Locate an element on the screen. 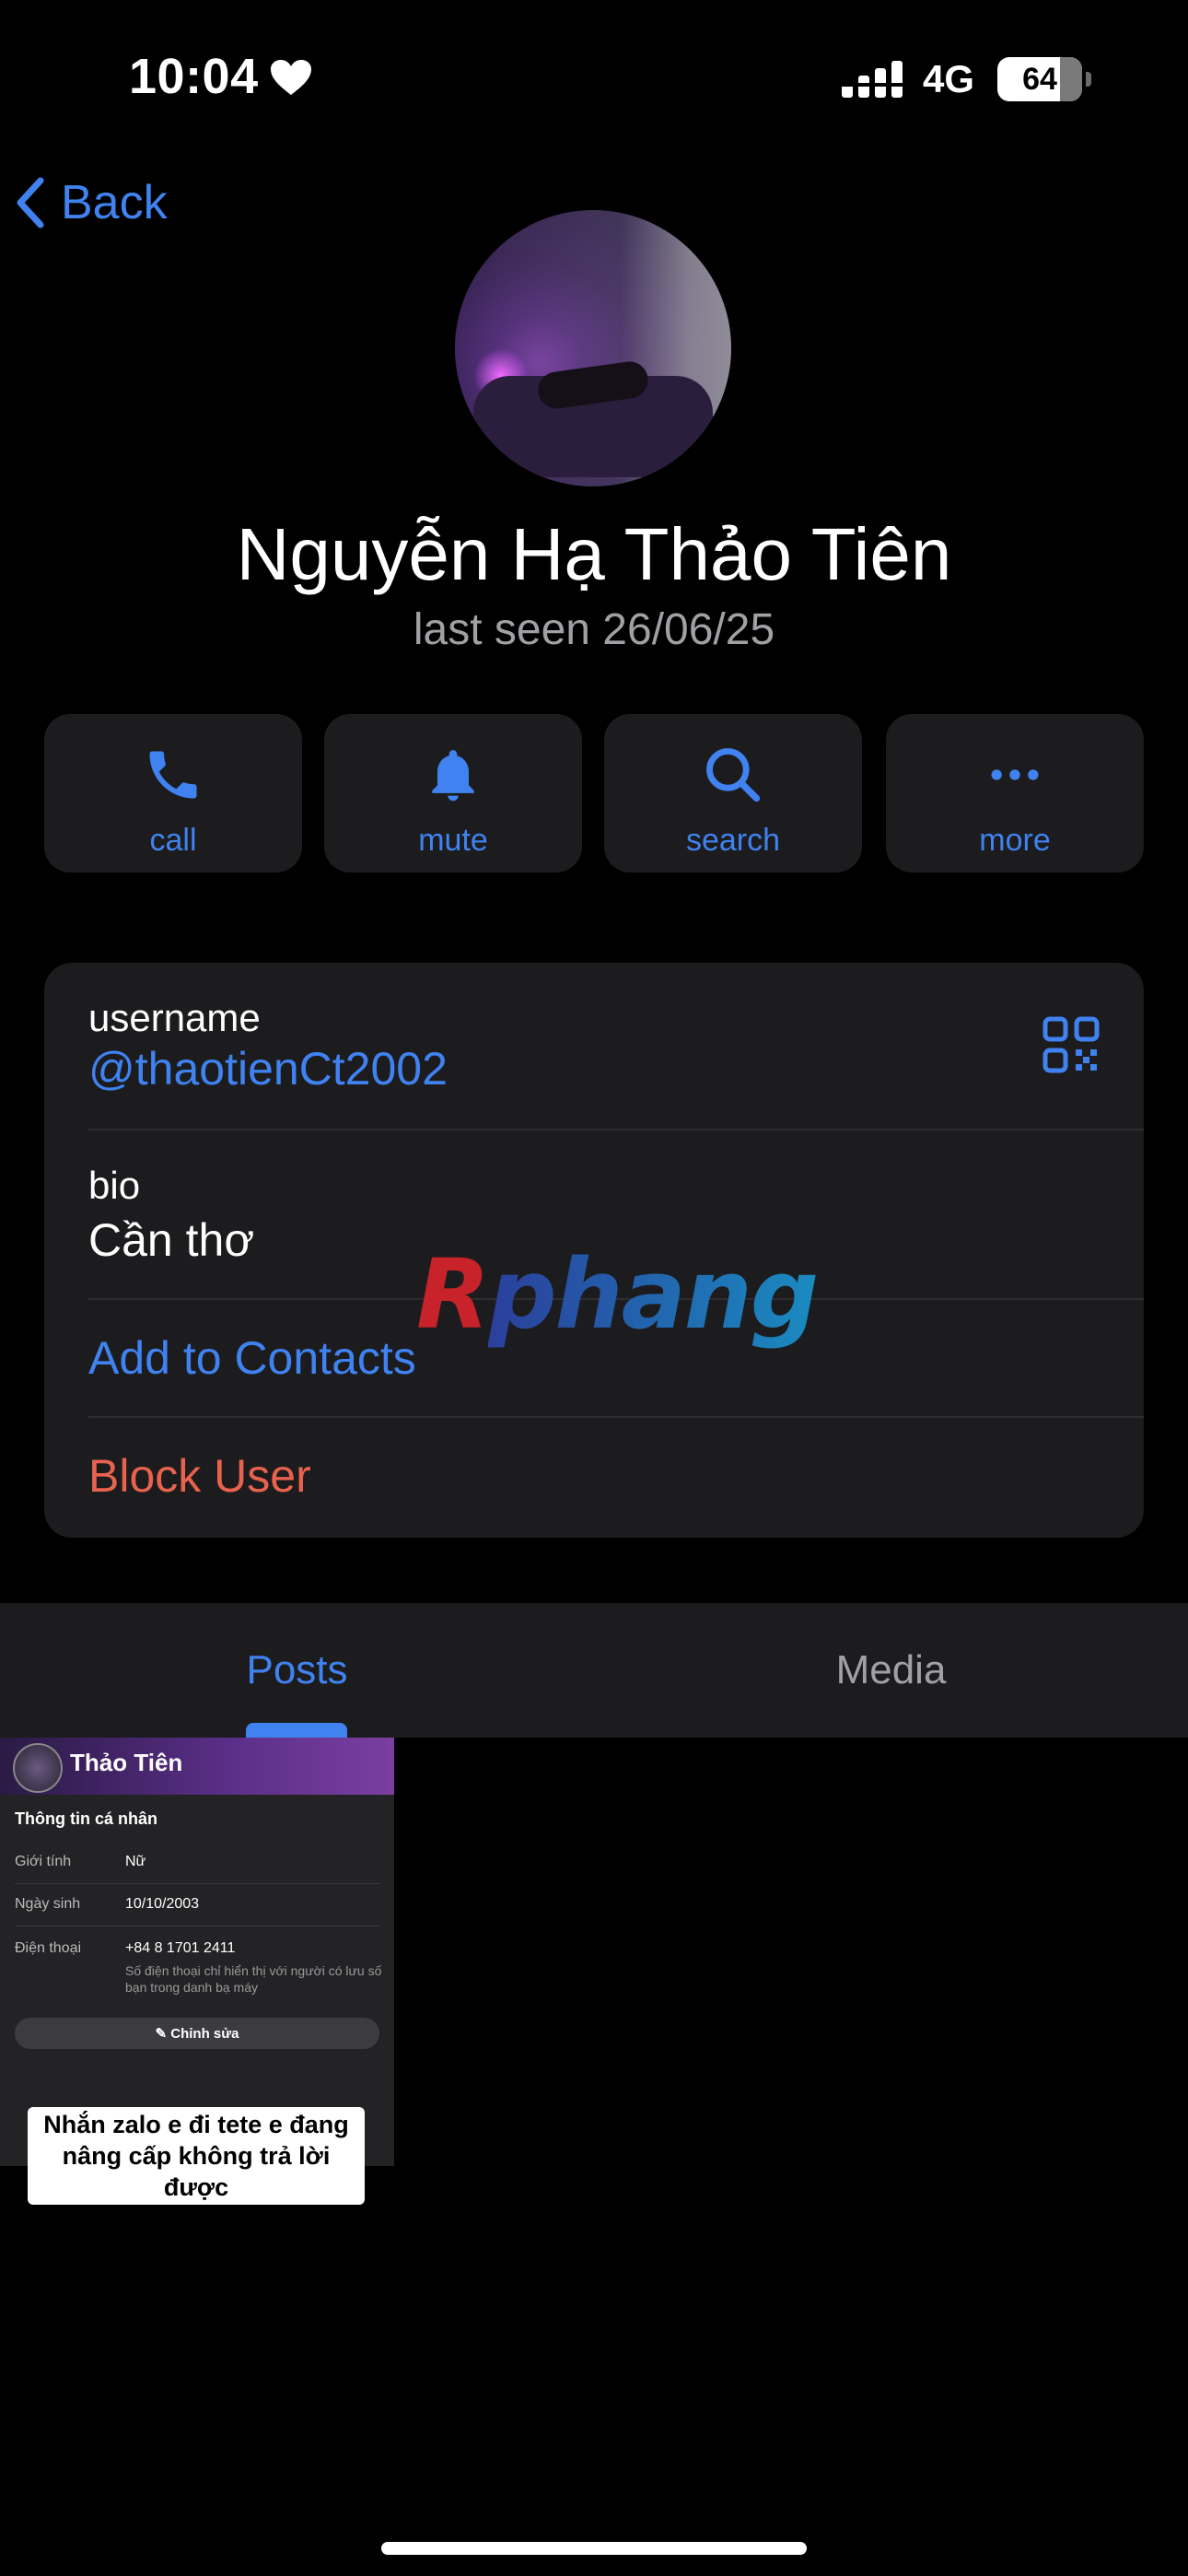 The image size is (1188, 2576). post-edit-button: ✎ Chỉnh sửa is located at coordinates (197, 2033).